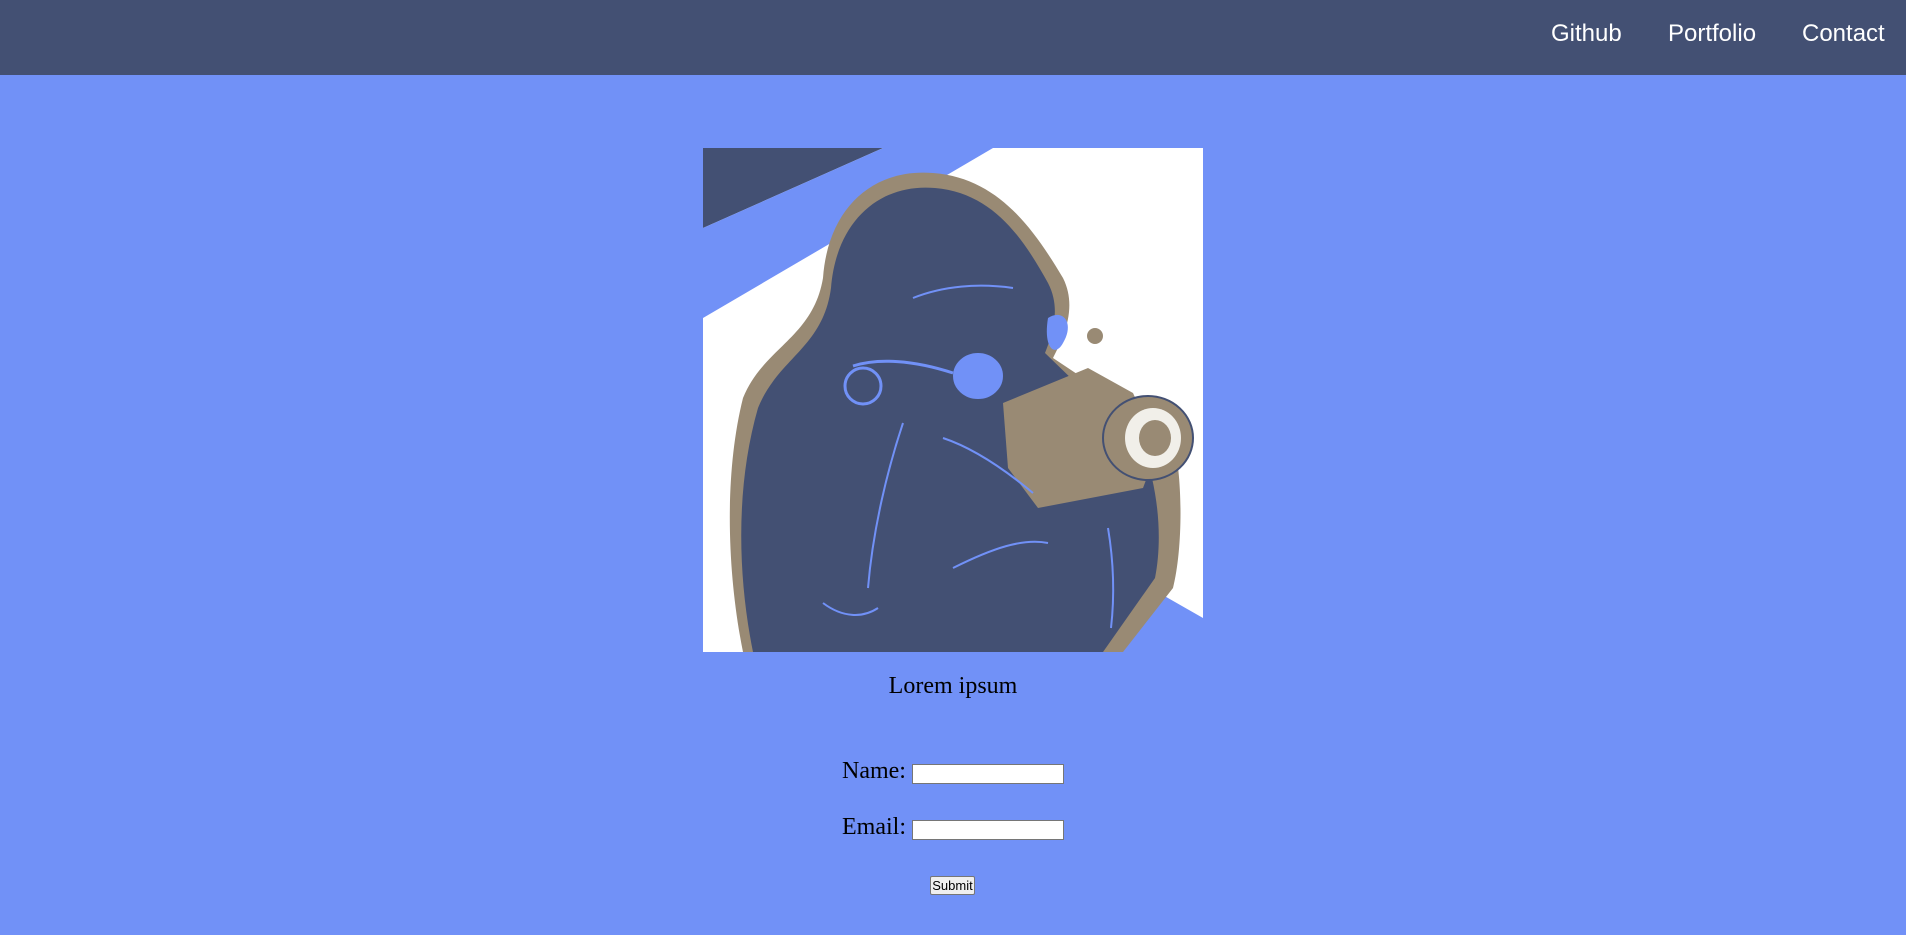 This screenshot has width=1906, height=935. I want to click on hero-image, so click(953, 400).